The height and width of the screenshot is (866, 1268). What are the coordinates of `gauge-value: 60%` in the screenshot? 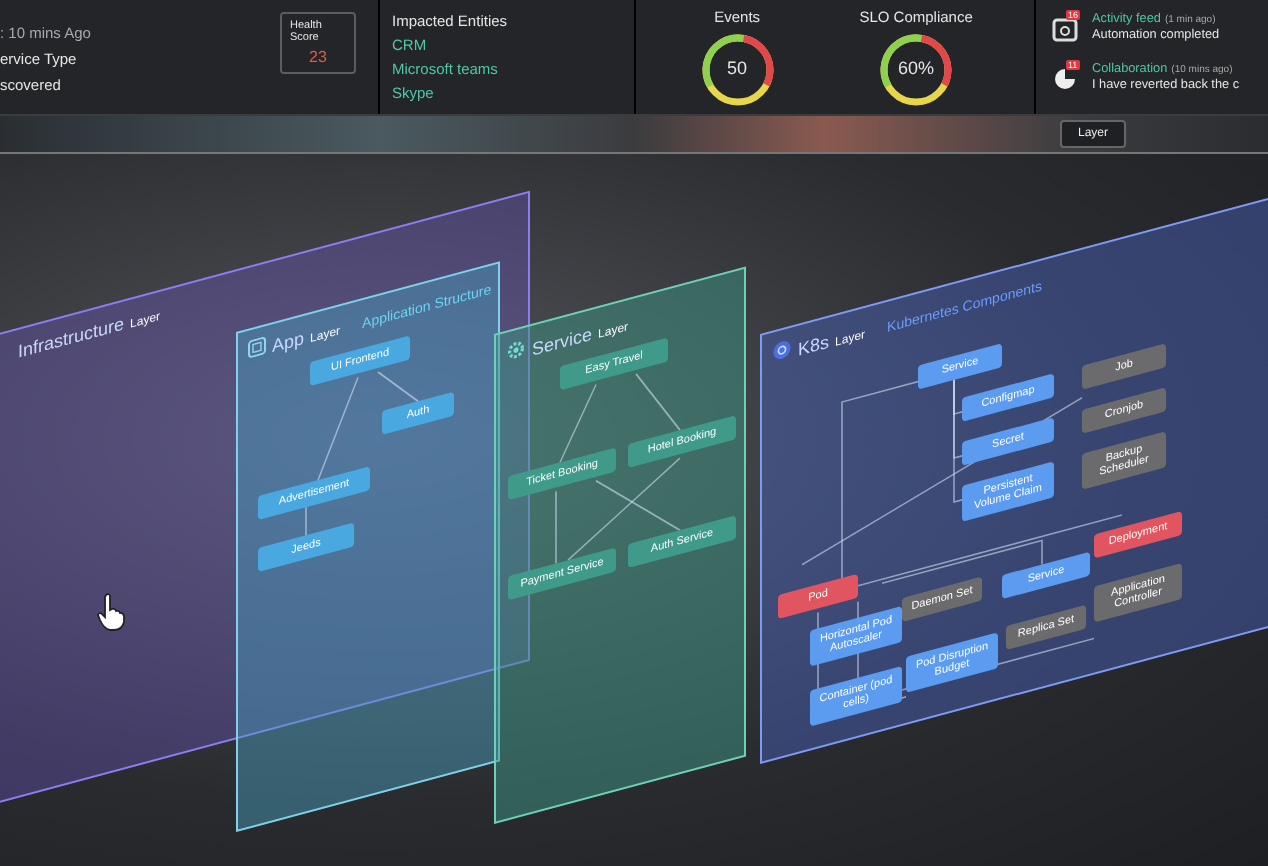 It's located at (916, 68).